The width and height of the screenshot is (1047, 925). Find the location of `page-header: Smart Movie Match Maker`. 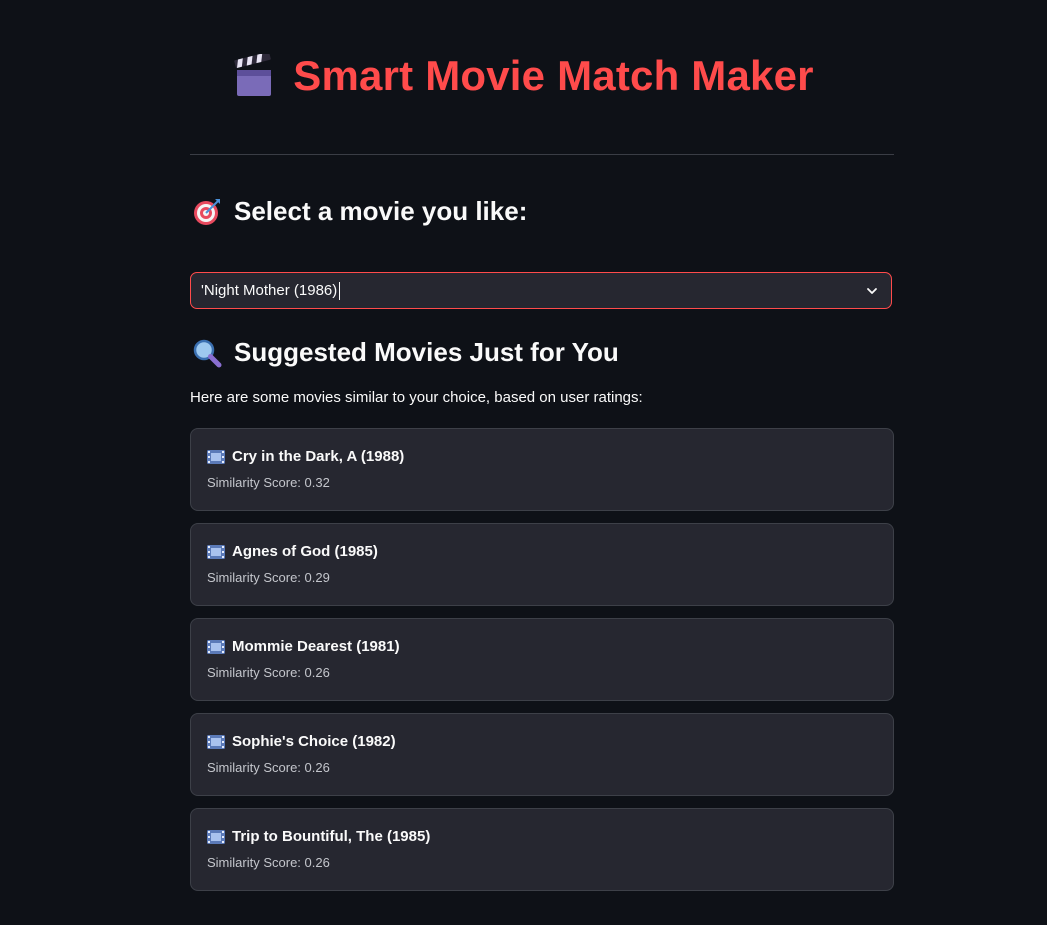

page-header: Smart Movie Match Maker is located at coordinates (523, 76).